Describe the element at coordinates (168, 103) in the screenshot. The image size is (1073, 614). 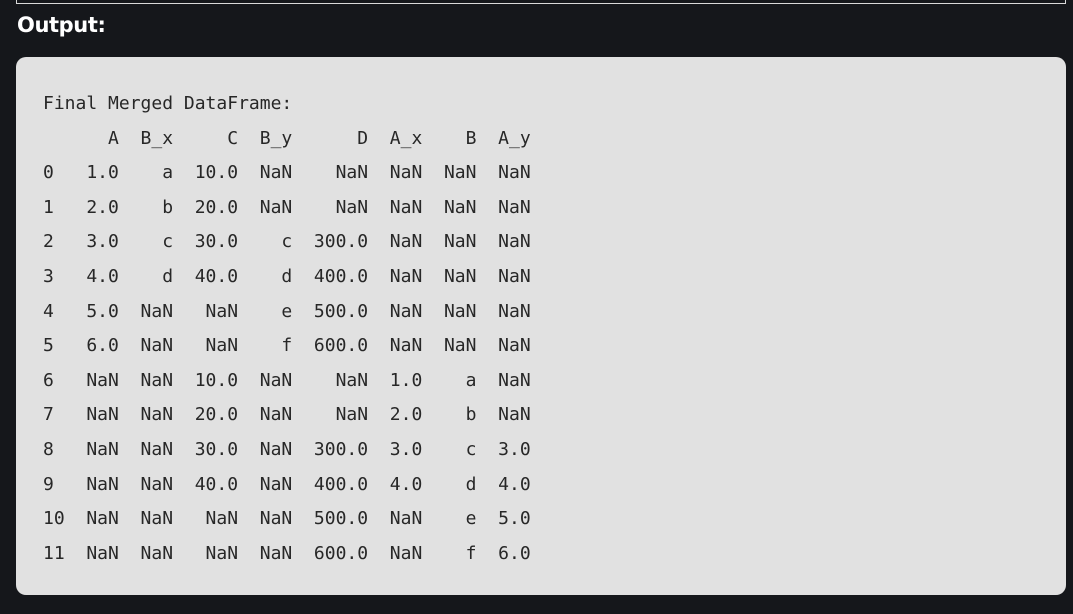
I see `output-line: Final Merged DataFrame:` at that location.